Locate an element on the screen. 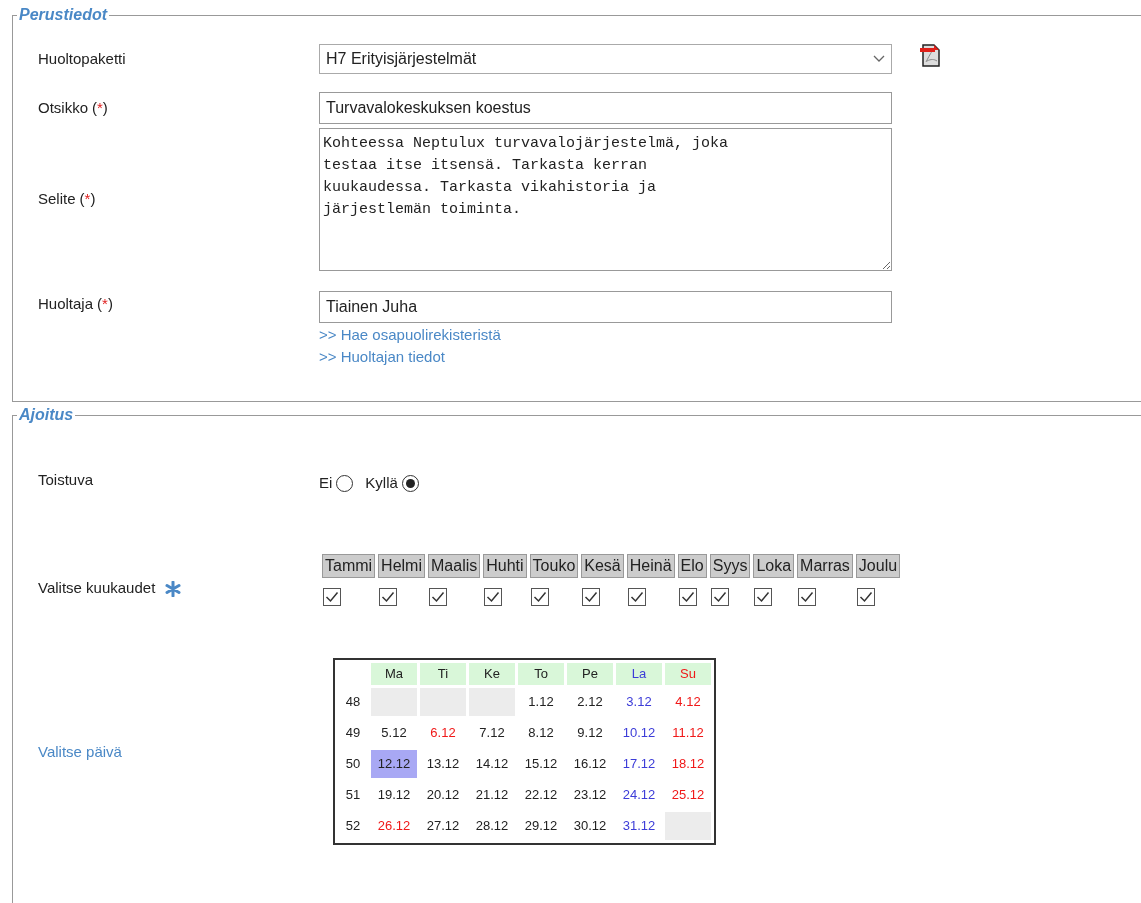  day-cell: 13.12 is located at coordinates (443, 763).